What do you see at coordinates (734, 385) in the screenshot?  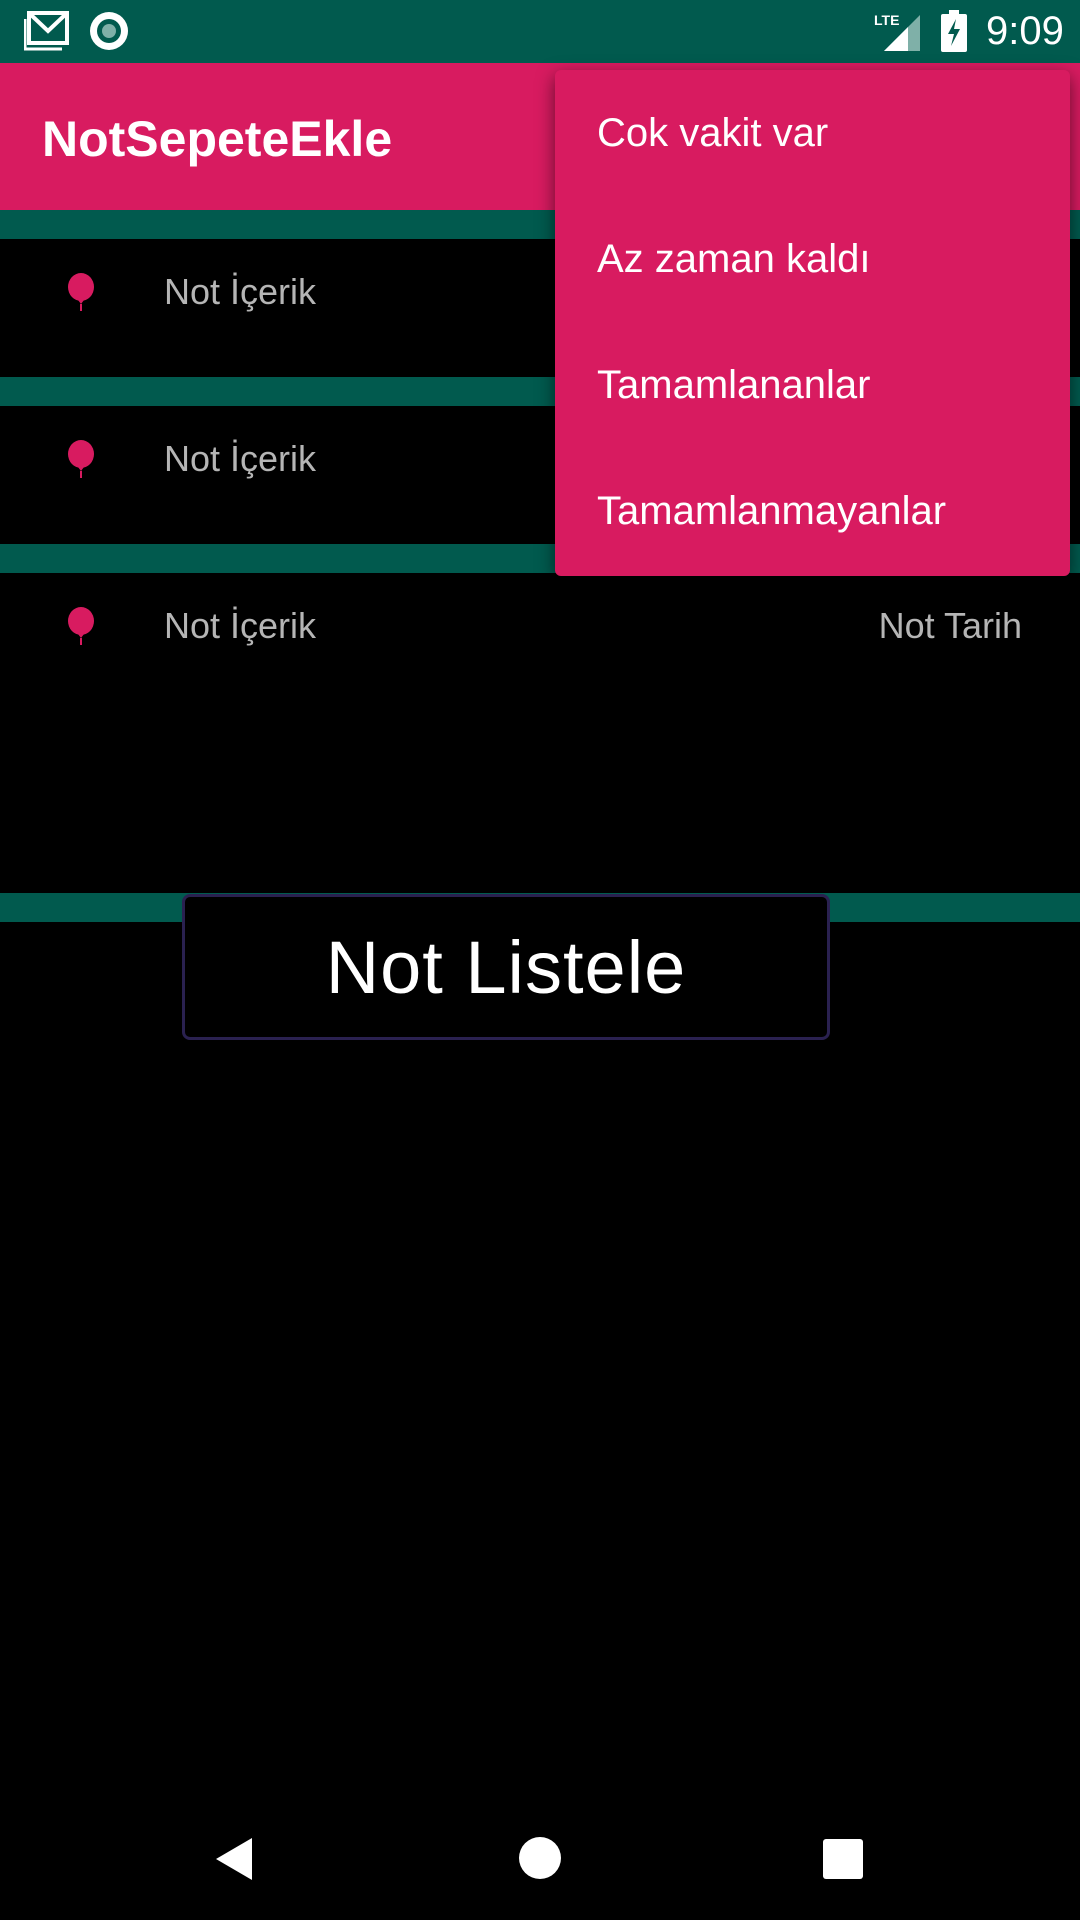 I see `menu-item-label: Tamamlananlar` at bounding box center [734, 385].